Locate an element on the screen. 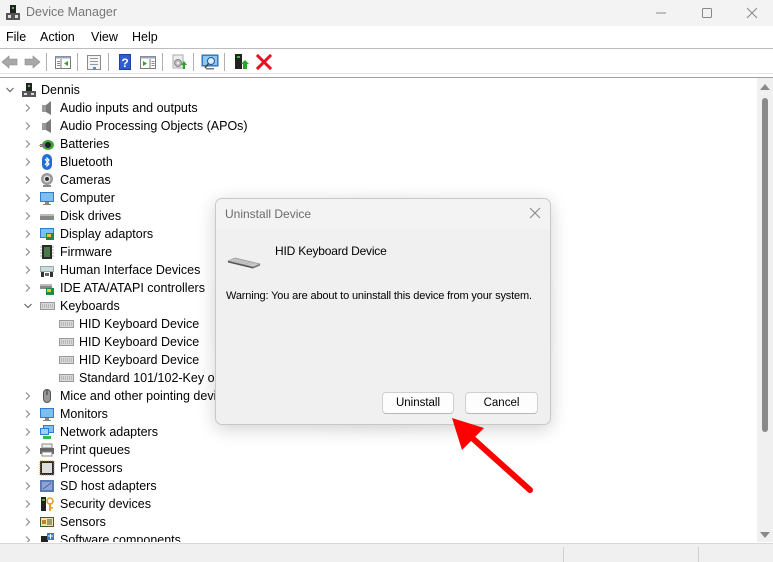 This screenshot has height=562, width=773. computer-root-icon is located at coordinates (29, 90).